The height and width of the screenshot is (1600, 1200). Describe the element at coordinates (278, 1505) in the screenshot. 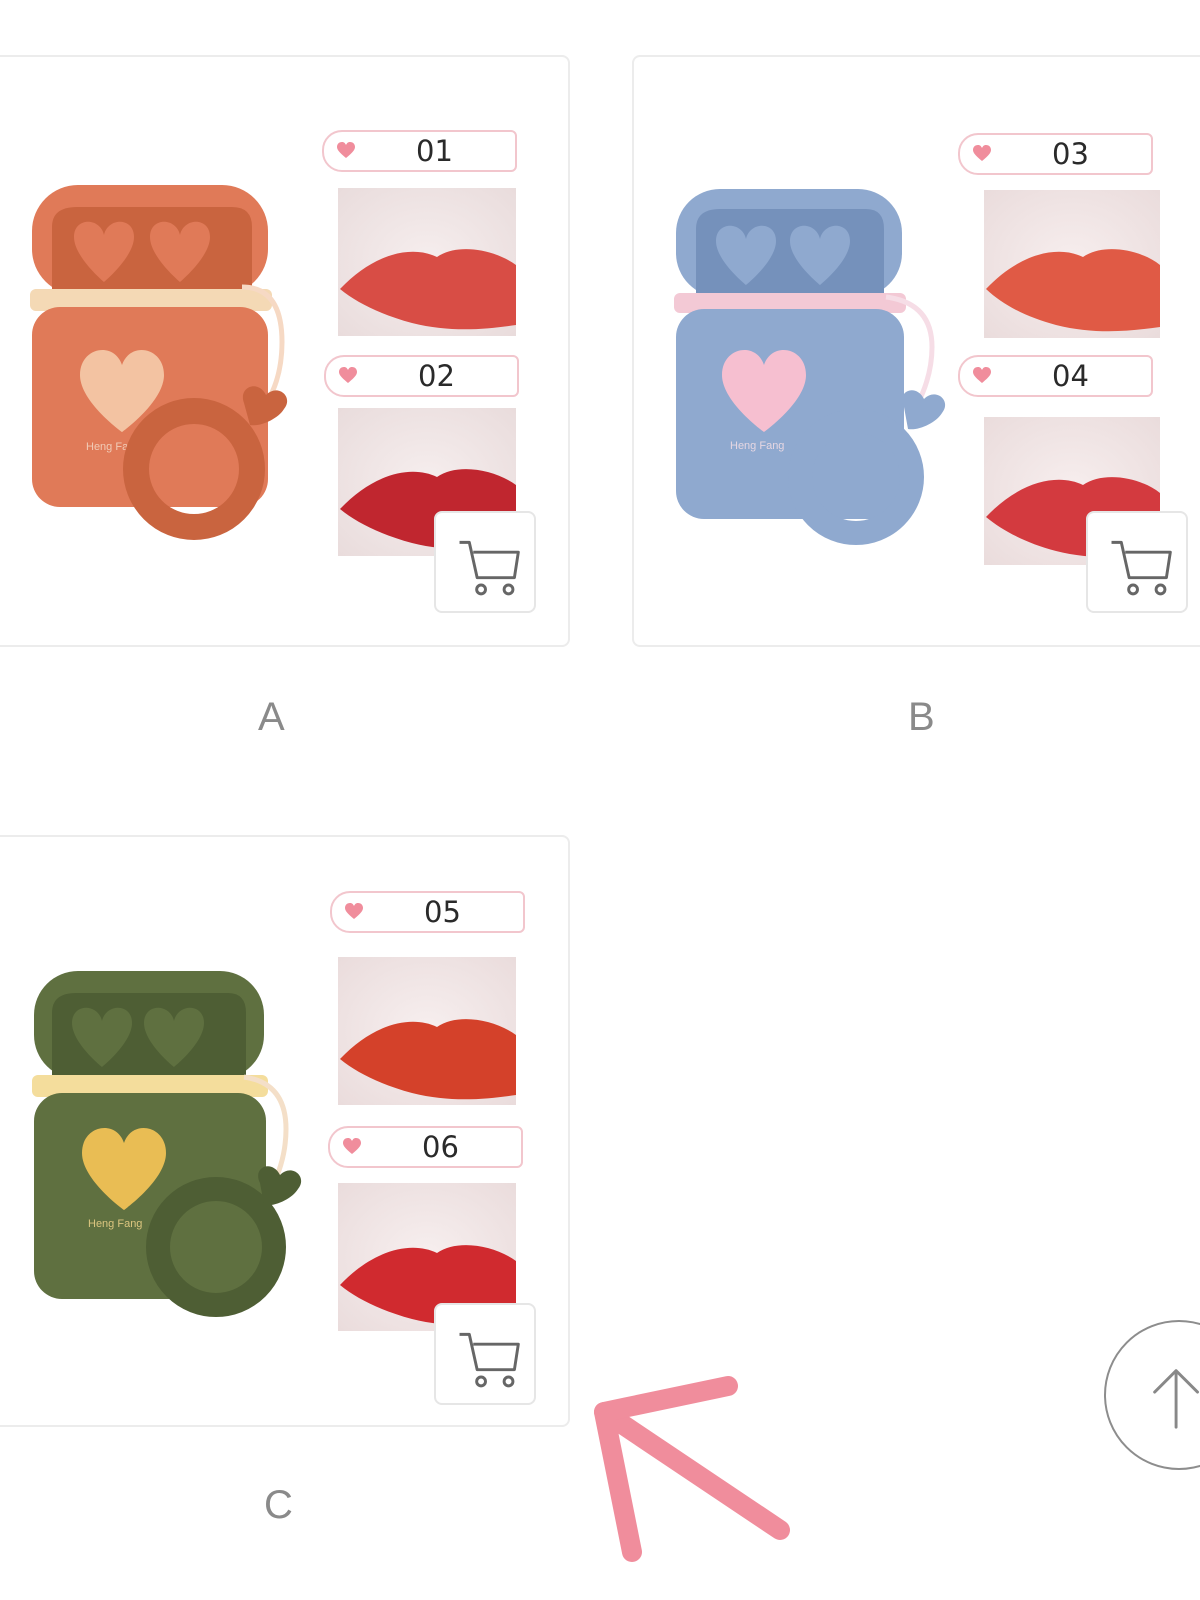

I see `product-label-c: C` at that location.